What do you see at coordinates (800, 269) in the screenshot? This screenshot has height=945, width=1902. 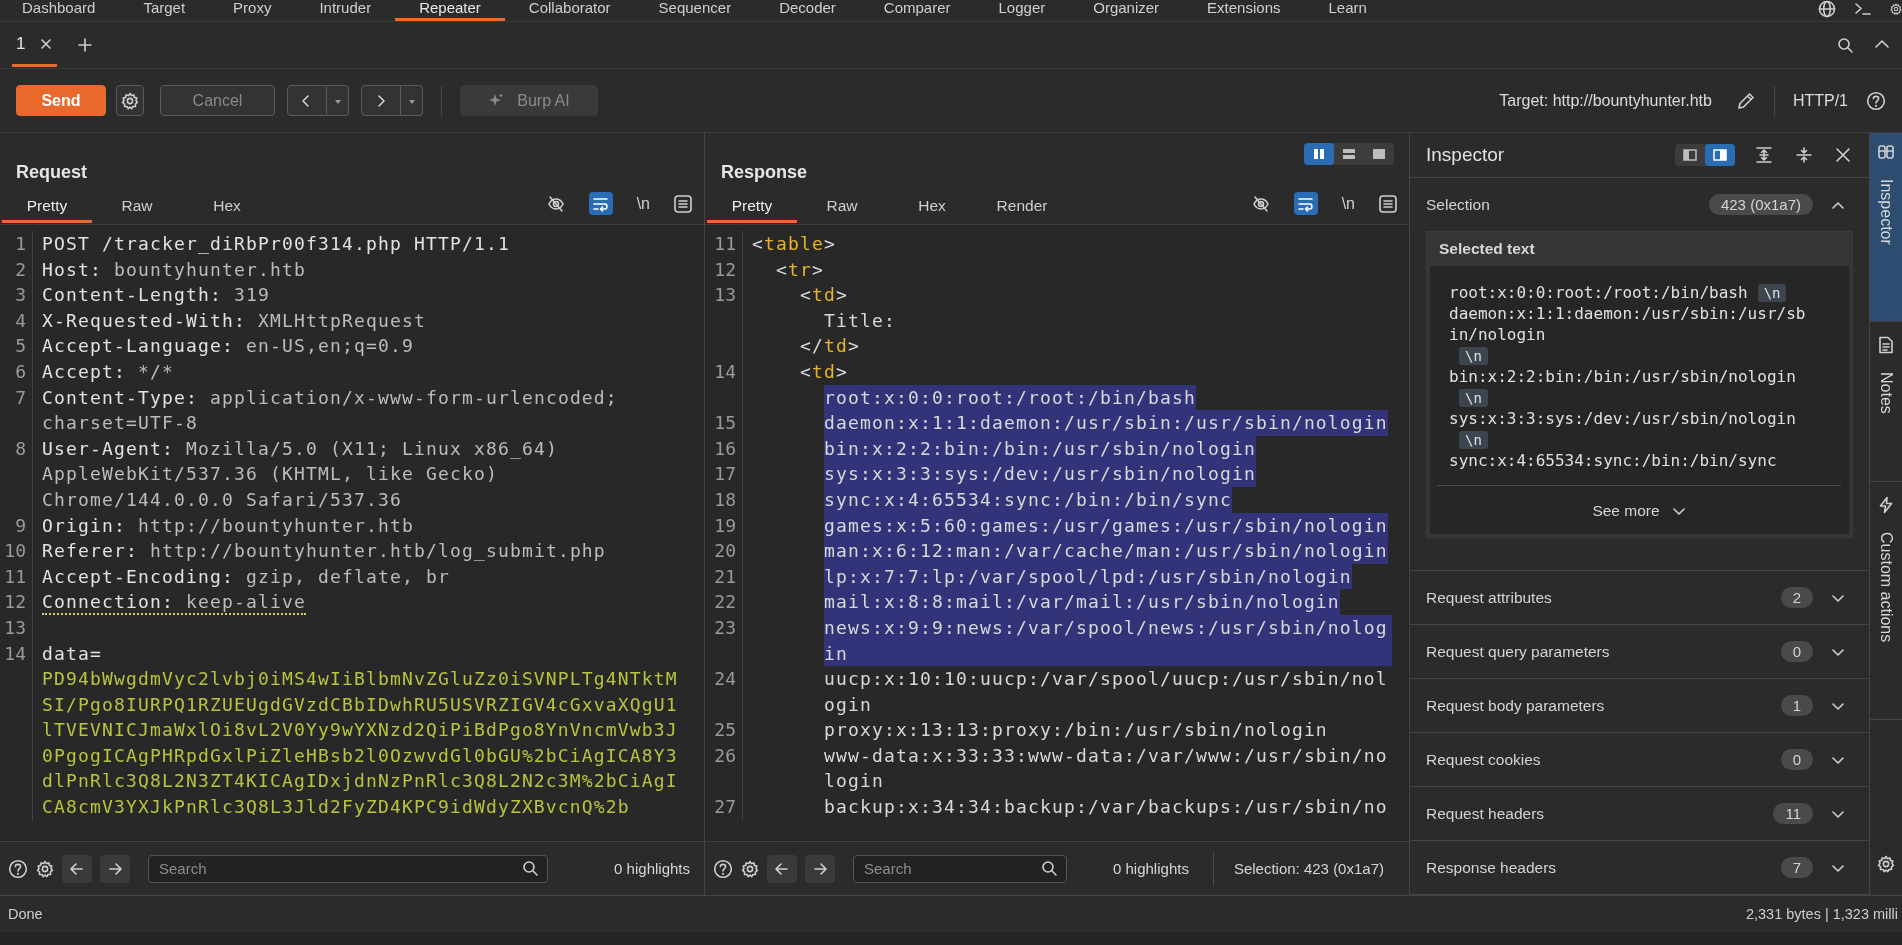 I see `code-line: <tr>` at bounding box center [800, 269].